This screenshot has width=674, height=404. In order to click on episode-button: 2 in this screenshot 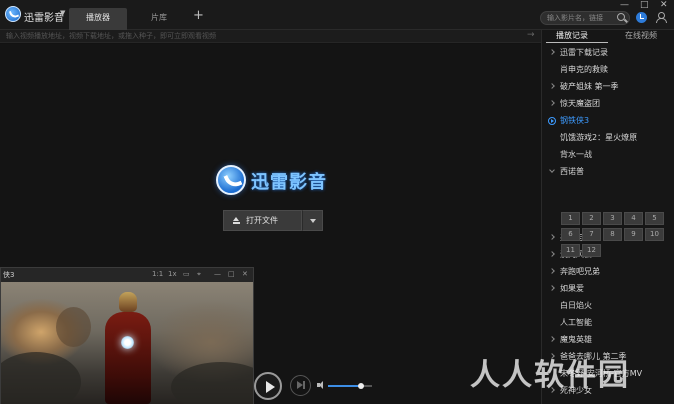, I will do `click(591, 218)`.